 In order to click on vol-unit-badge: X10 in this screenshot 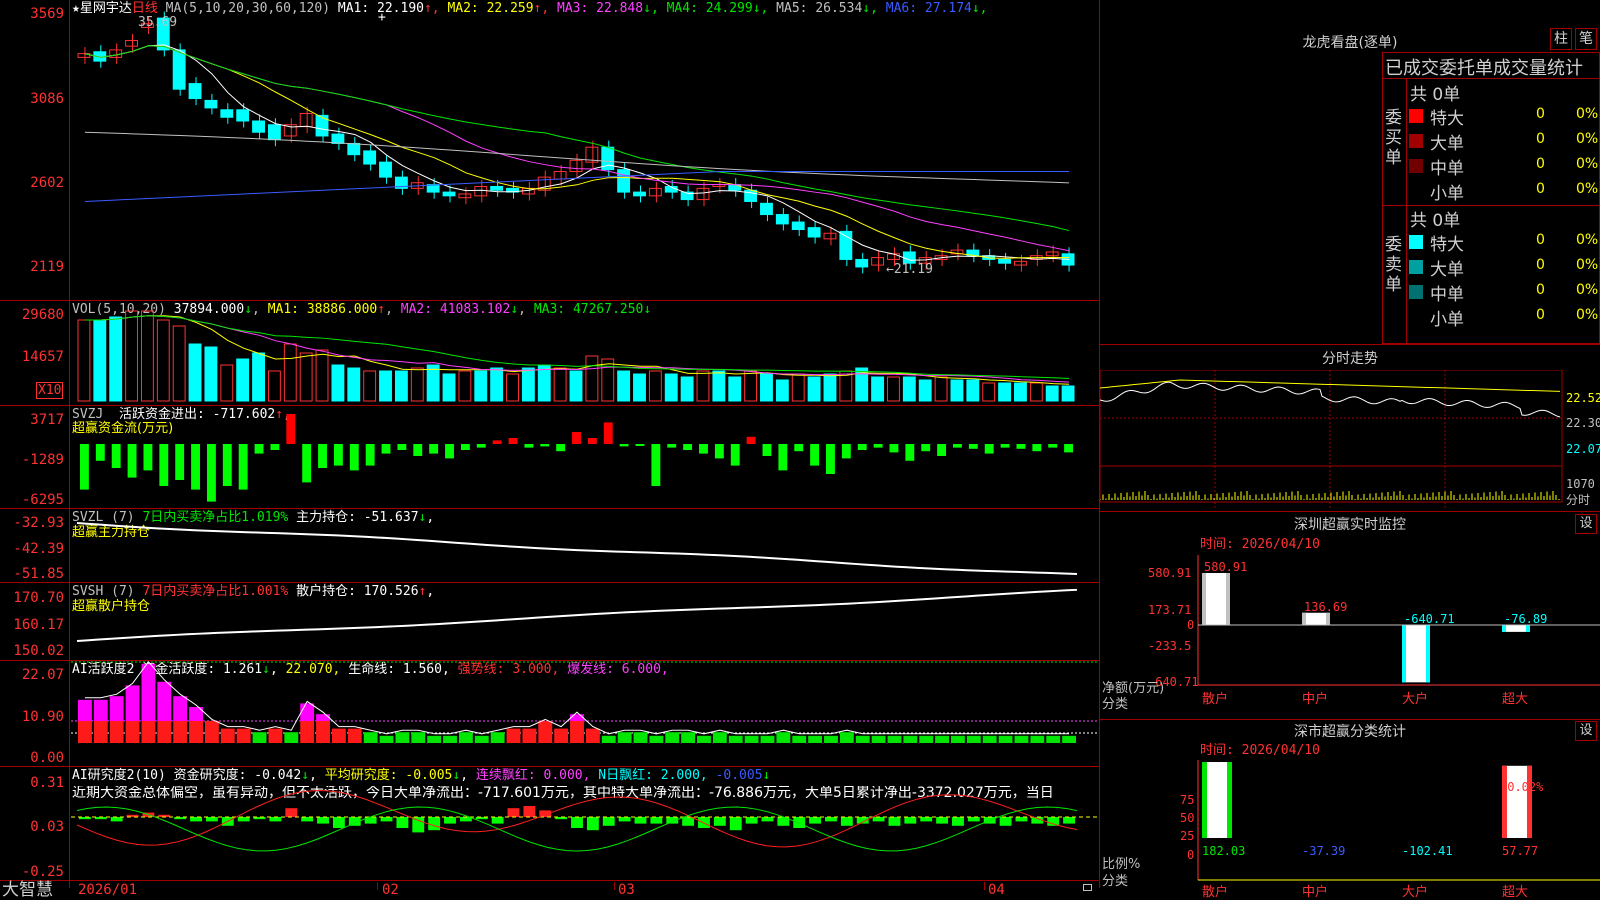, I will do `click(50, 390)`.